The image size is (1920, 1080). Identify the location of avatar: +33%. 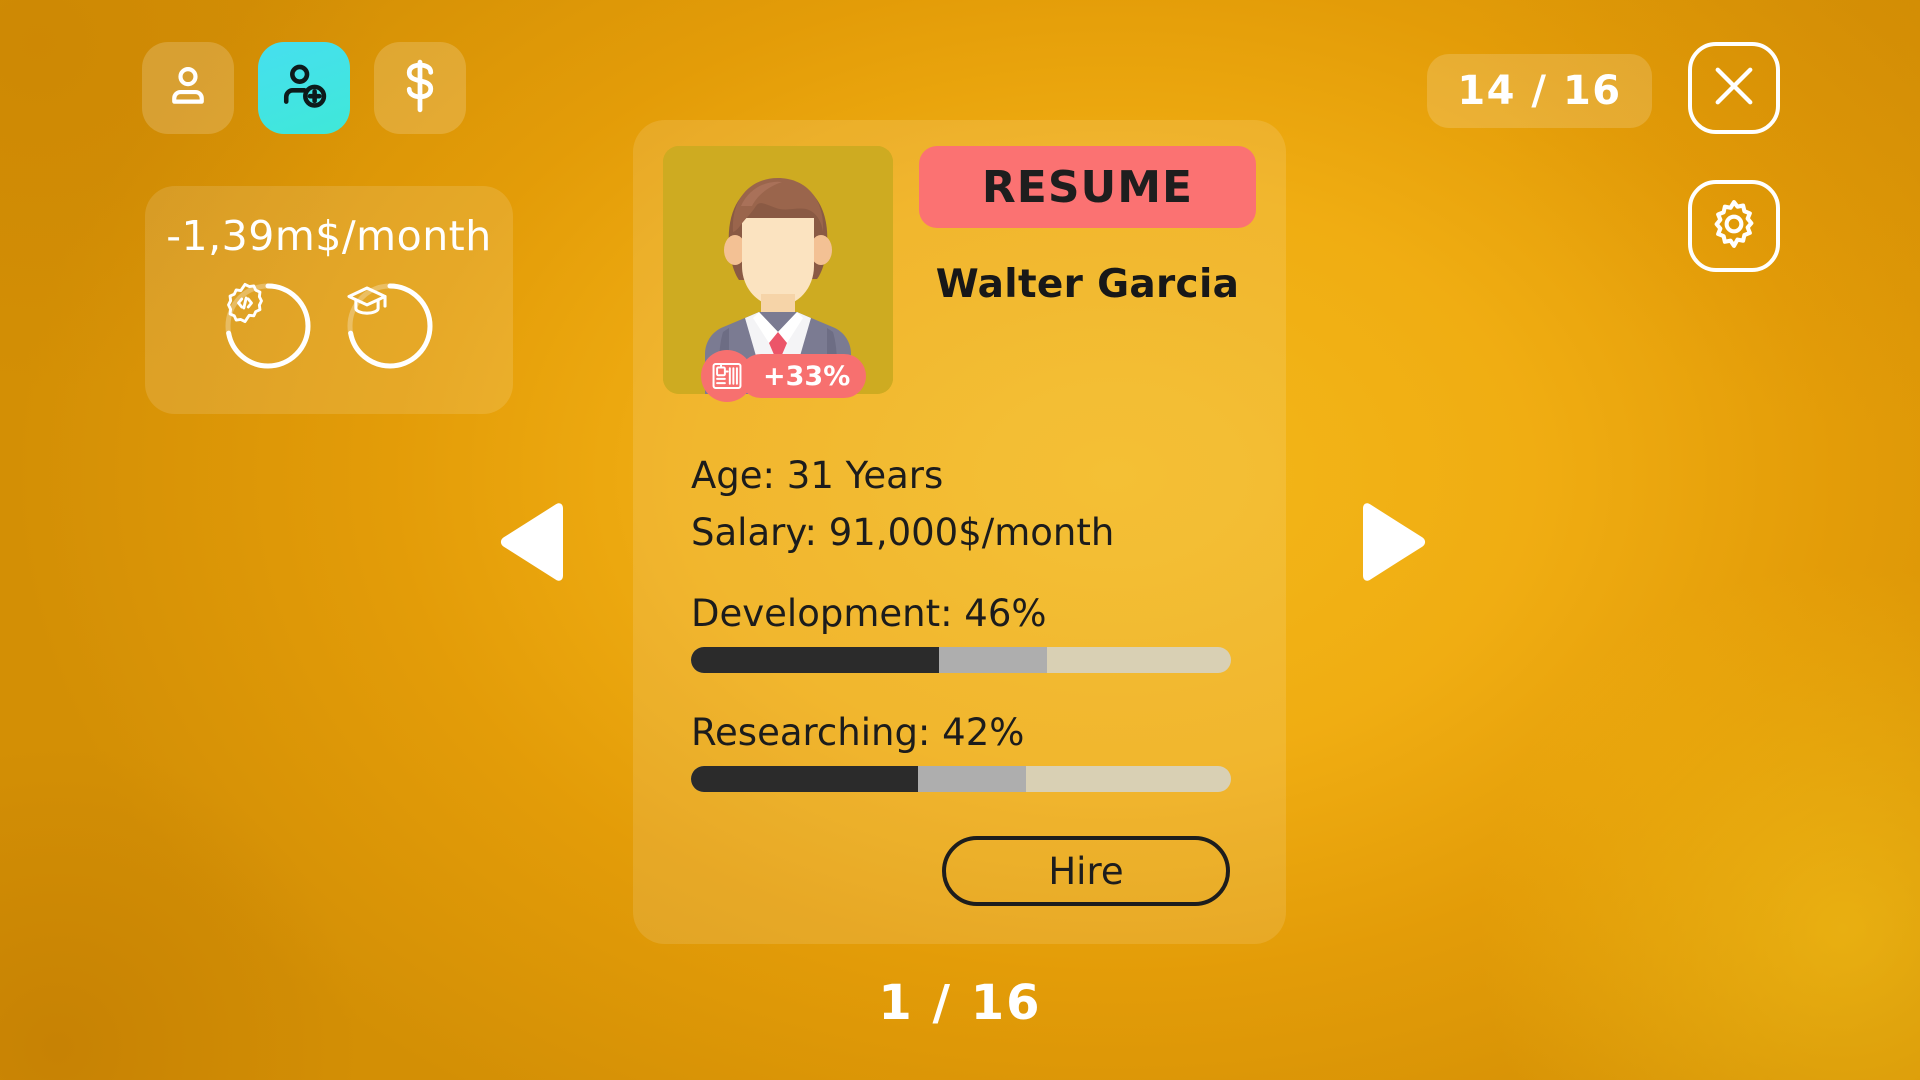
(778, 274).